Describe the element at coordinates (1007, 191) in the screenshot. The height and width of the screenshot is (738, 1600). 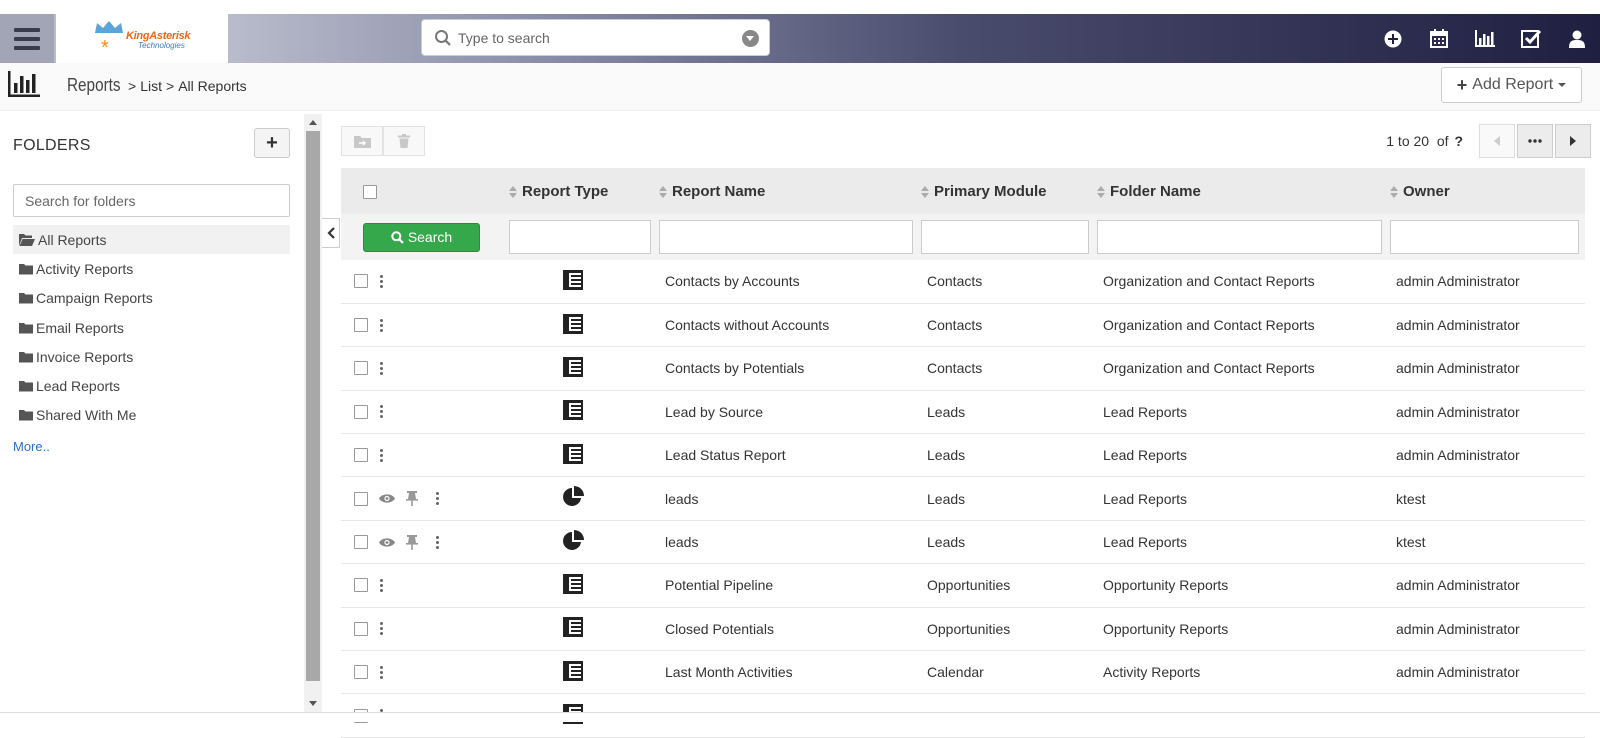
I see `col-primary-module: Primary Module` at that location.